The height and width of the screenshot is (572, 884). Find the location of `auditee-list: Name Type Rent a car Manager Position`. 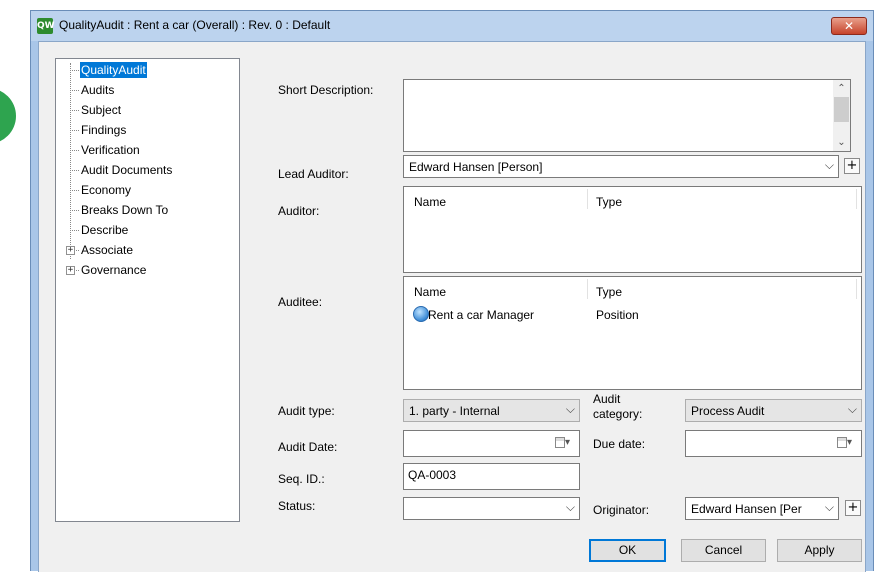

auditee-list: Name Type Rent a car Manager Position is located at coordinates (632, 333).